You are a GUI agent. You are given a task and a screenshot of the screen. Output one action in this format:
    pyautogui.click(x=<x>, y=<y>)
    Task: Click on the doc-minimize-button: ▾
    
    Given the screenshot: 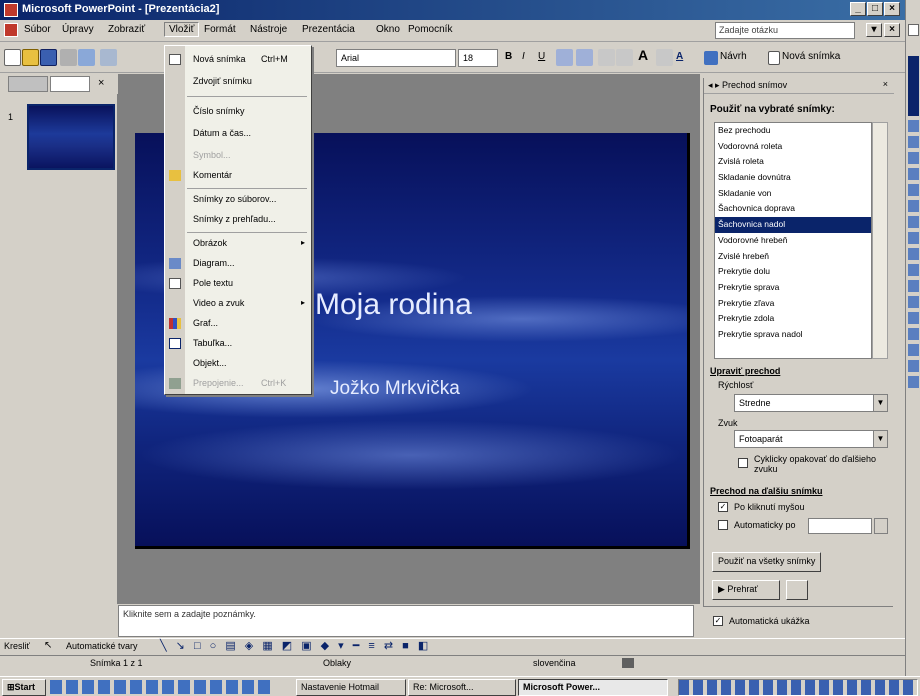 What is the action you would take?
    pyautogui.click(x=874, y=30)
    